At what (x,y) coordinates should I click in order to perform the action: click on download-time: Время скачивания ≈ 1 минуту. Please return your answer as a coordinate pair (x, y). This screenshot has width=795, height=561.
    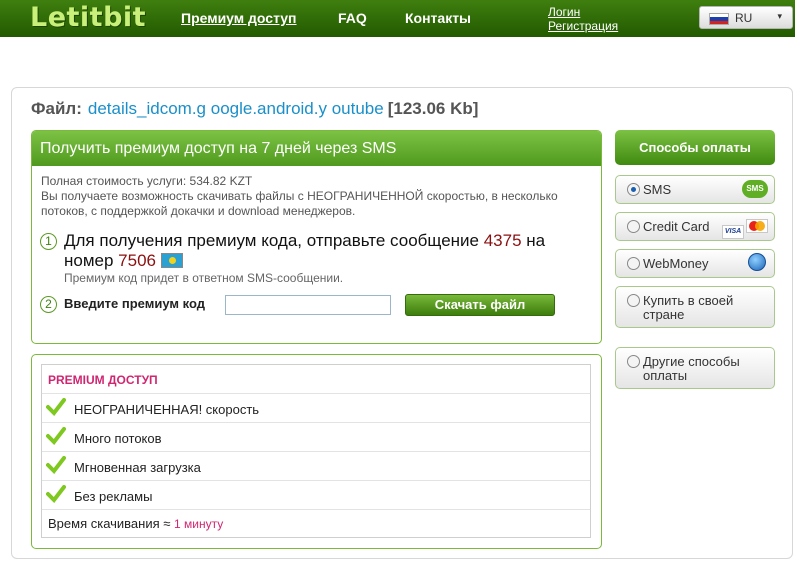
    Looking at the image, I should click on (135, 523).